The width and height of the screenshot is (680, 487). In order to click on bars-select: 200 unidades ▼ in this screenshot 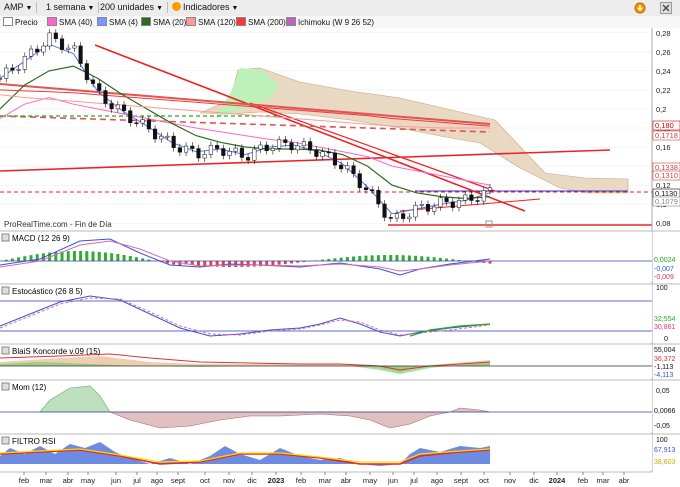, I will do `click(134, 7)`.